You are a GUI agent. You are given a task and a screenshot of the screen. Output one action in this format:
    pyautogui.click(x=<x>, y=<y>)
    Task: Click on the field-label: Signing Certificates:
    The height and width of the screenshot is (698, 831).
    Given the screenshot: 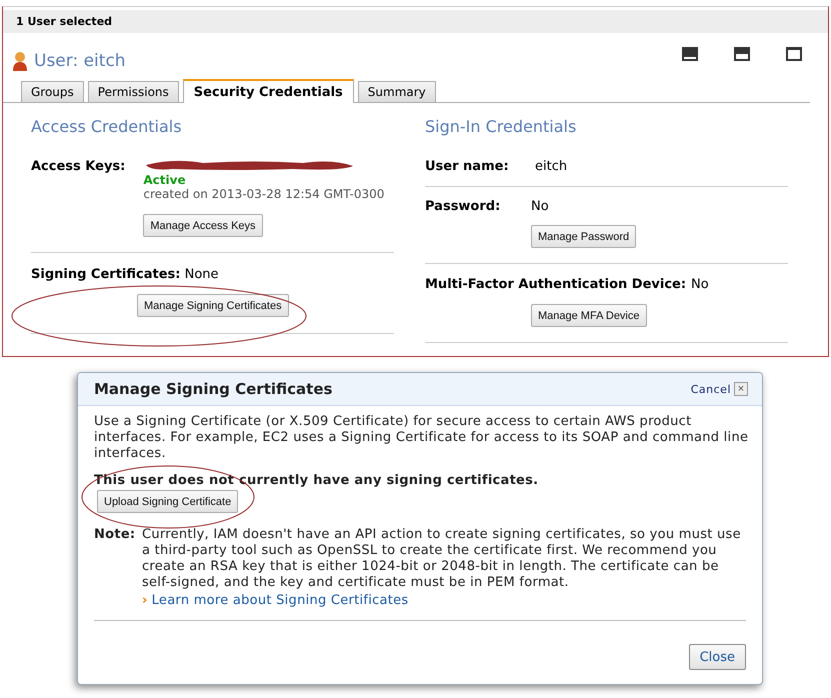 What is the action you would take?
    pyautogui.click(x=105, y=274)
    